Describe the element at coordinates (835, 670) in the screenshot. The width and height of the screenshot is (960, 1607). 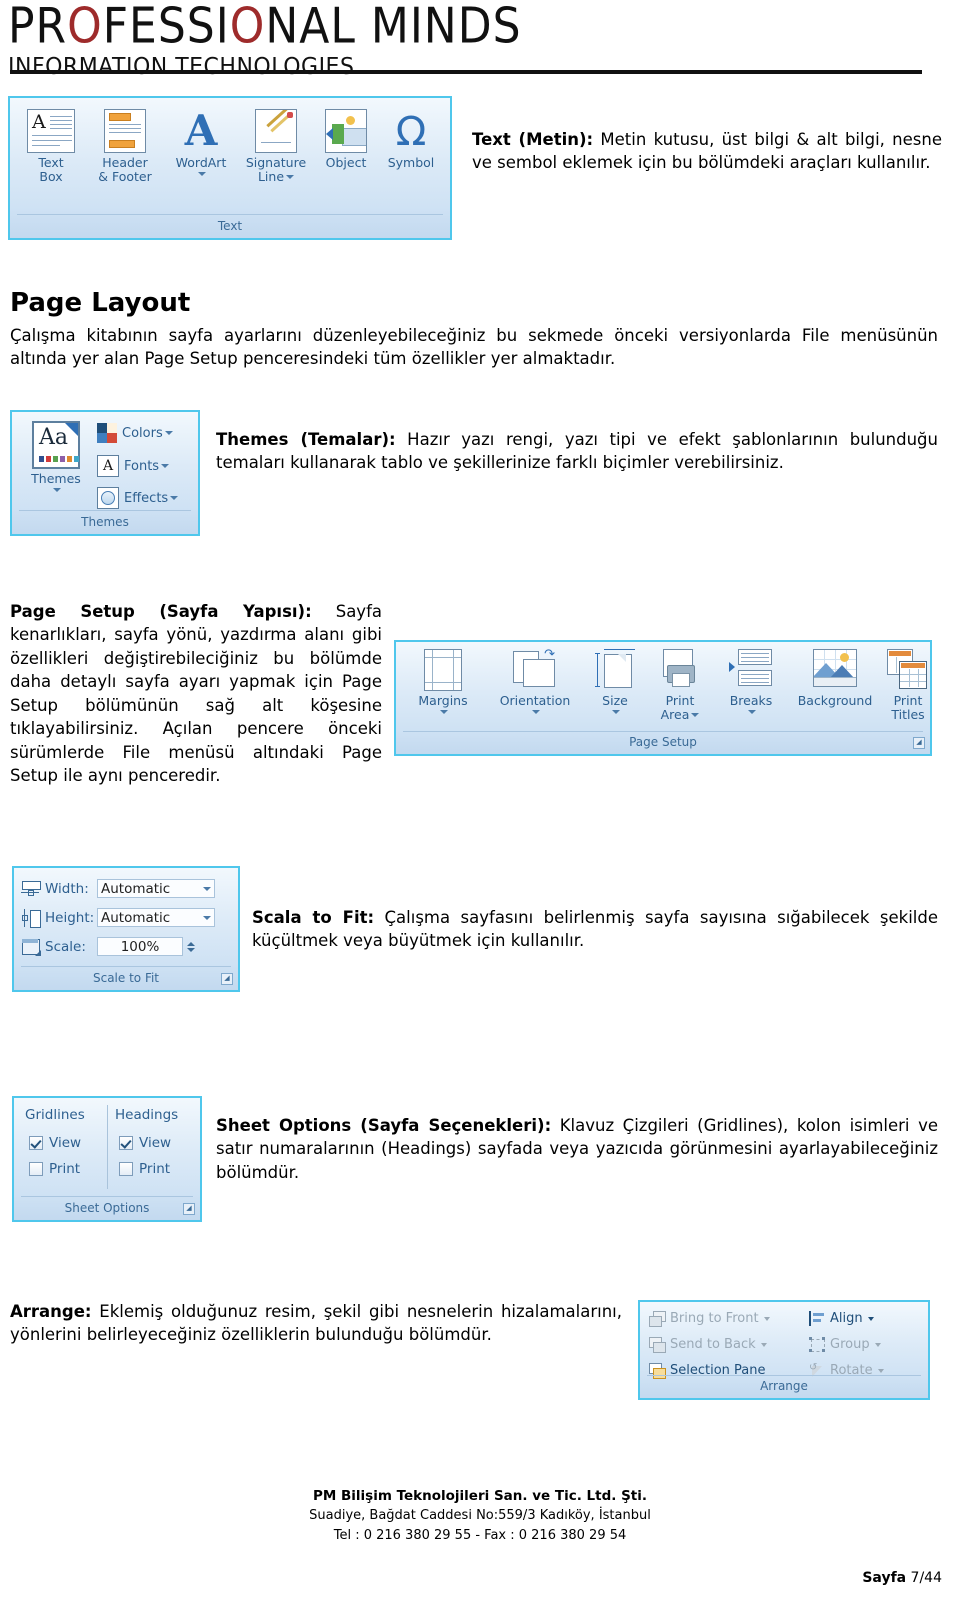
I see `background-icon` at that location.